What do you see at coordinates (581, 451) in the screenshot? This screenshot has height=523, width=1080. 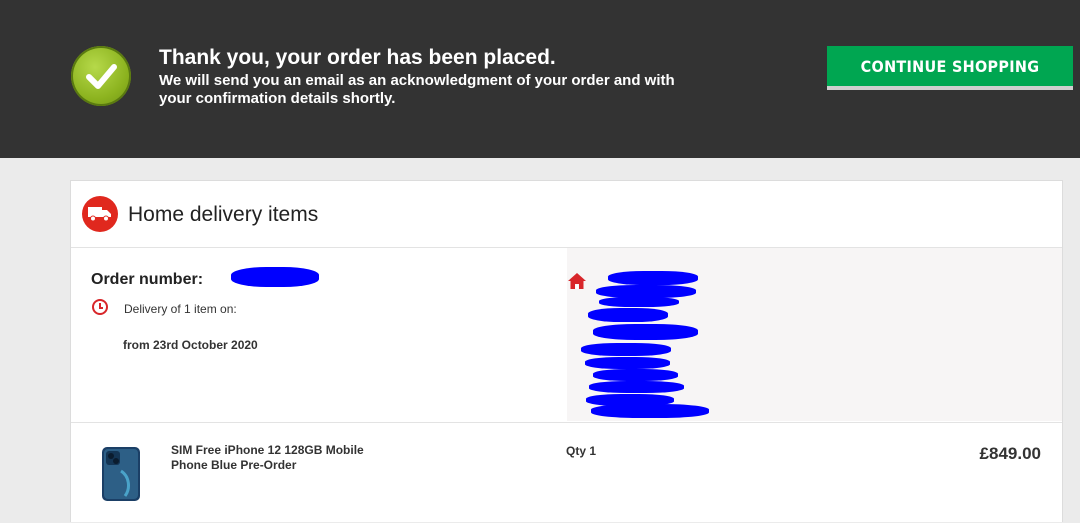 I see `item-quantity: Qty 1` at bounding box center [581, 451].